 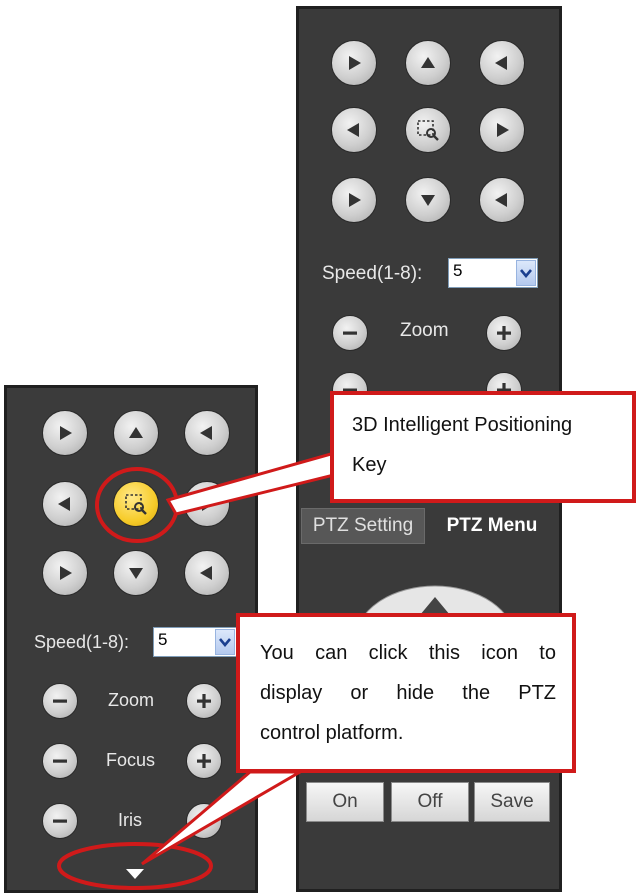 I want to click on on-button: On, so click(x=345, y=802).